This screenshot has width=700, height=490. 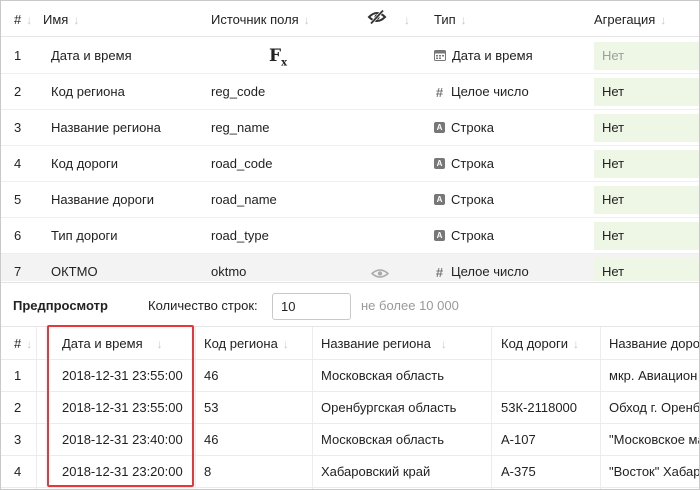 What do you see at coordinates (18, 199) in the screenshot?
I see `field-row-num: 5` at bounding box center [18, 199].